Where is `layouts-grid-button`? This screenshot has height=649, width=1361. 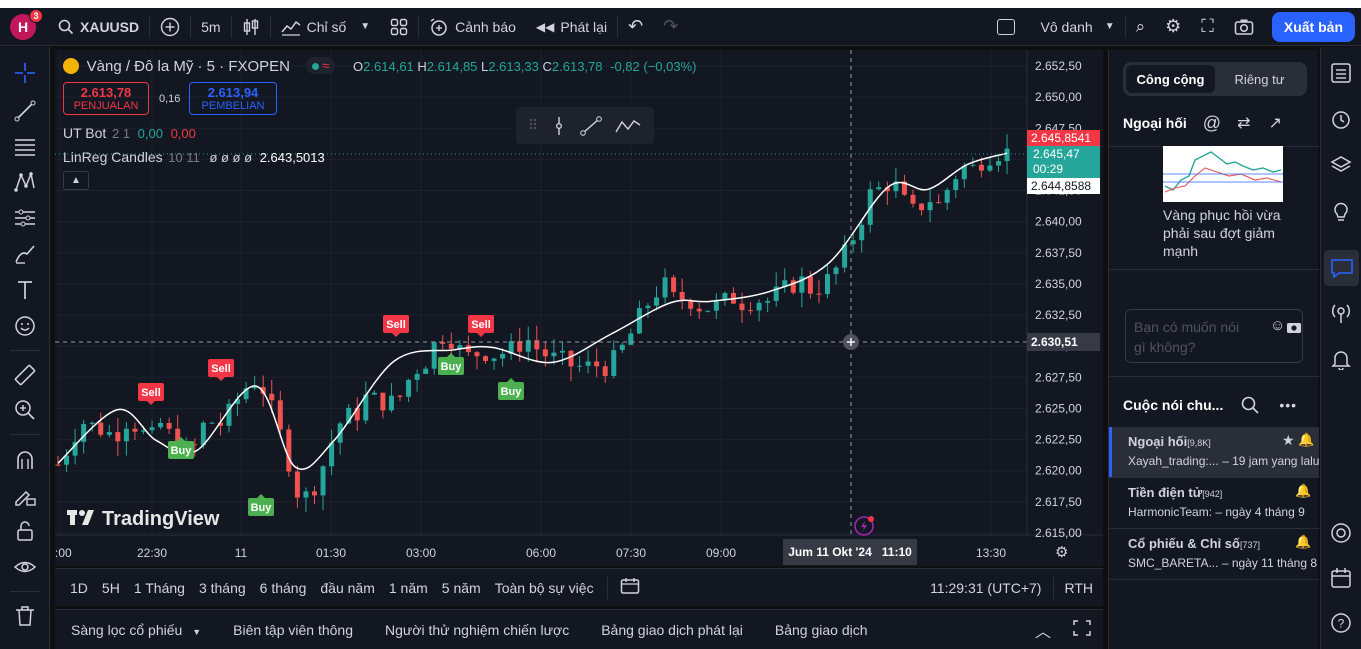
layouts-grid-button is located at coordinates (399, 27).